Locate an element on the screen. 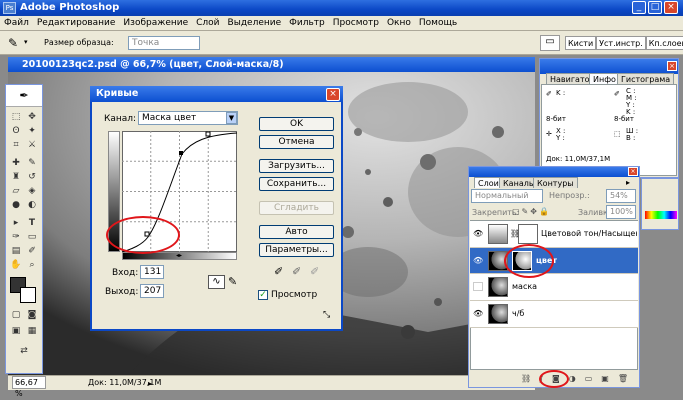 The image size is (683, 400). standard-mode-icon: ▢ is located at coordinates (16, 315).